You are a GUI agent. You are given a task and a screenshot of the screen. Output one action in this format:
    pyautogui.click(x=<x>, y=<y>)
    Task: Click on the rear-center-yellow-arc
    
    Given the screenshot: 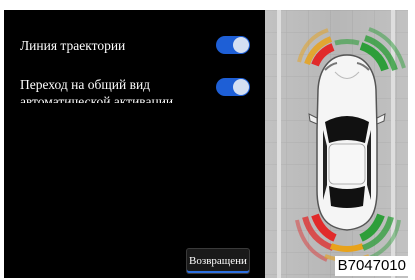 What is the action you would take?
    pyautogui.click(x=347, y=247)
    